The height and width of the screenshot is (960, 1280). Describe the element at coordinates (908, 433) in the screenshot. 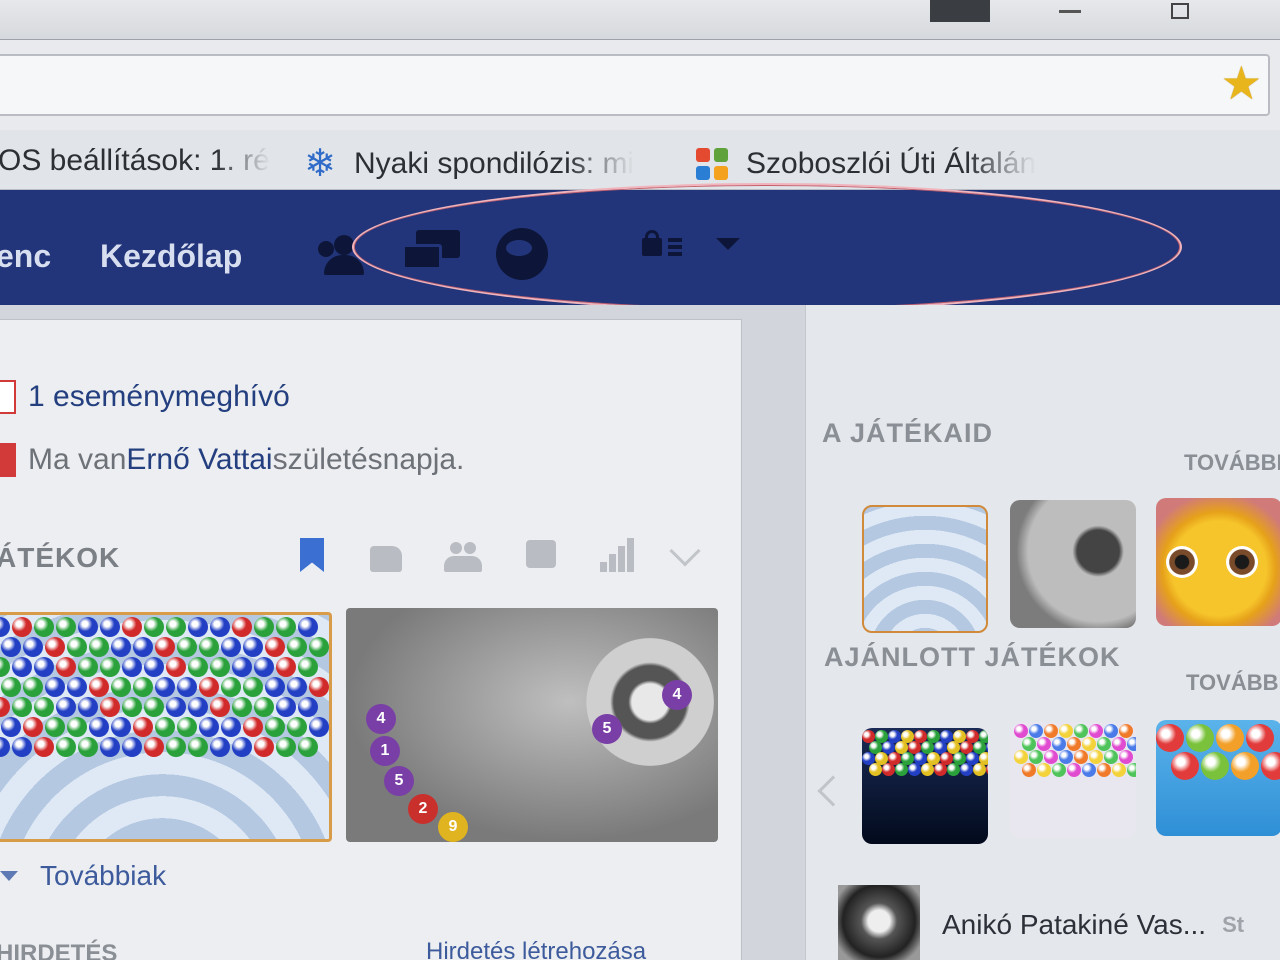

I see `your-games-title: A JÁTÉKAID` at that location.